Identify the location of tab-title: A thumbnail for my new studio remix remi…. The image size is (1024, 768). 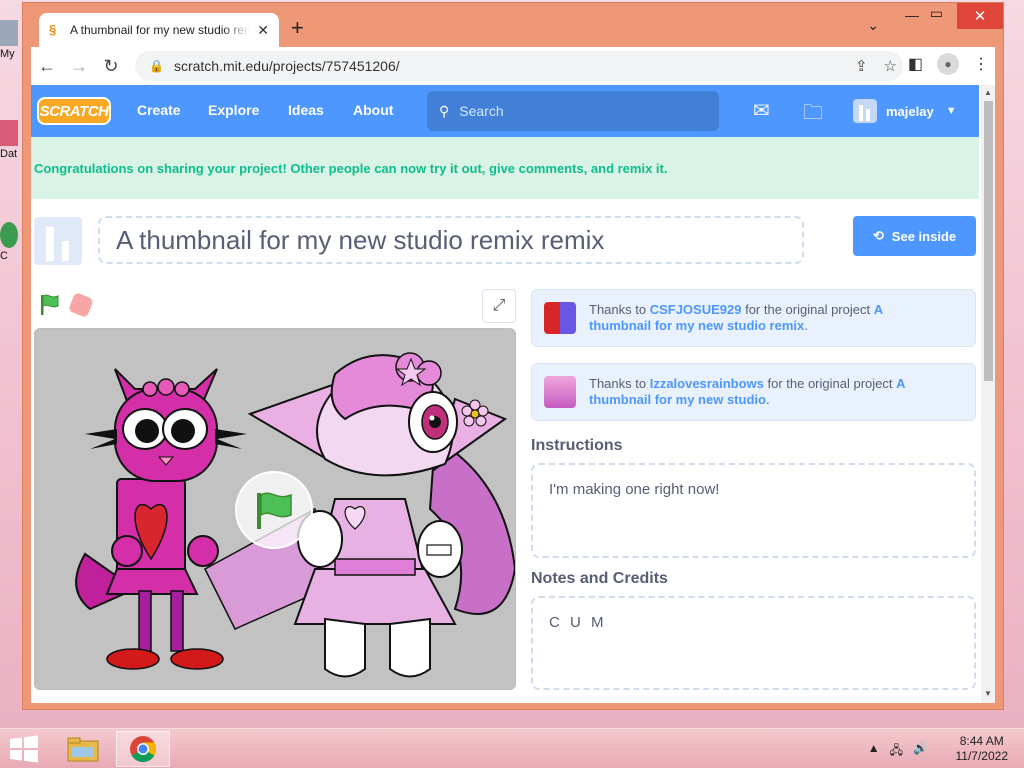
(160, 30).